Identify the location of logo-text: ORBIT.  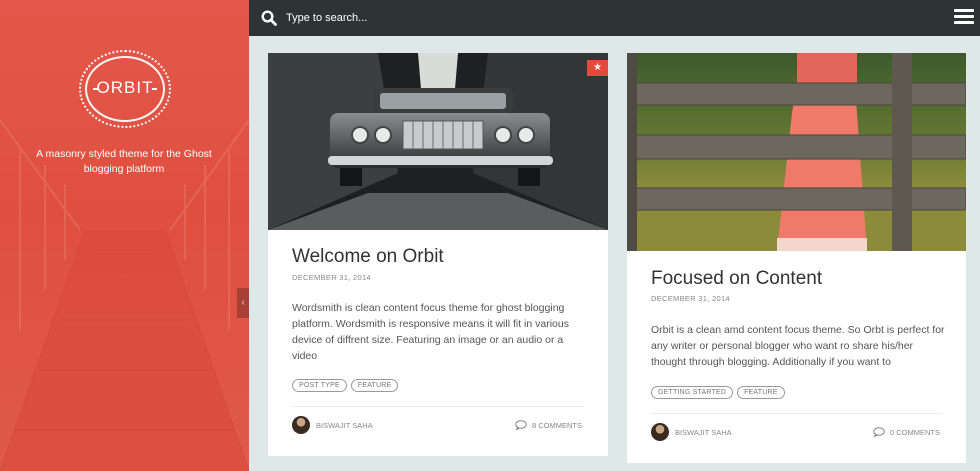
(125, 87).